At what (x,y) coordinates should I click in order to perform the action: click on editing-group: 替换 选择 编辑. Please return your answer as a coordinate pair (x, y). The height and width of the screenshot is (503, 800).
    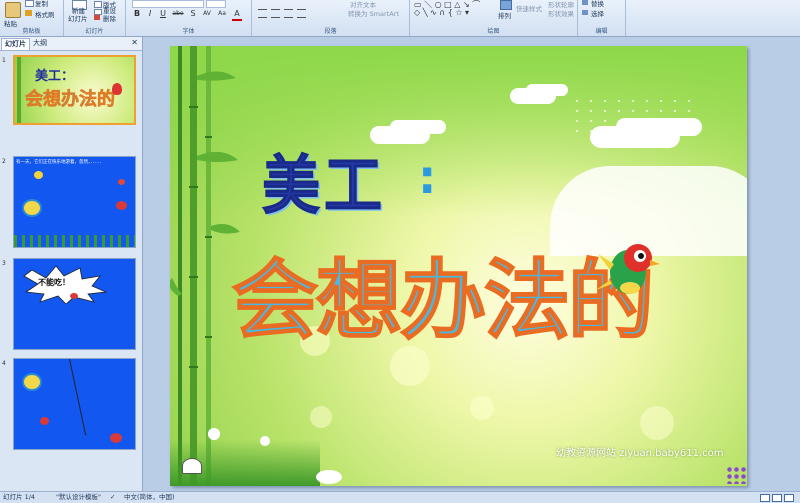
    Looking at the image, I should click on (602, 18).